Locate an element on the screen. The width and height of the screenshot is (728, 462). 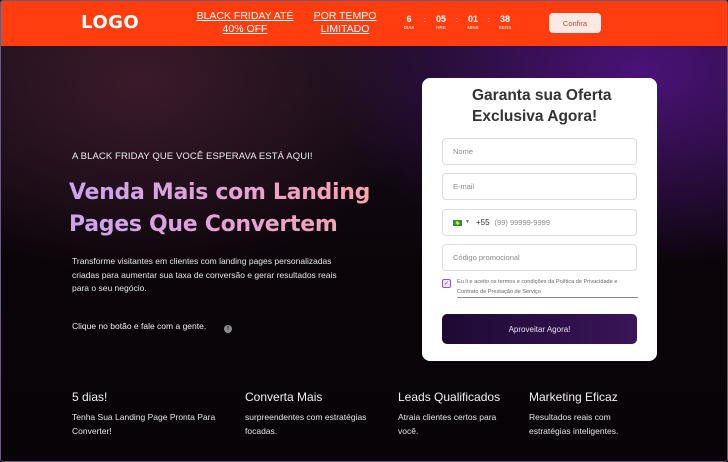
phone-field: ▼ +55 is located at coordinates (539, 222).